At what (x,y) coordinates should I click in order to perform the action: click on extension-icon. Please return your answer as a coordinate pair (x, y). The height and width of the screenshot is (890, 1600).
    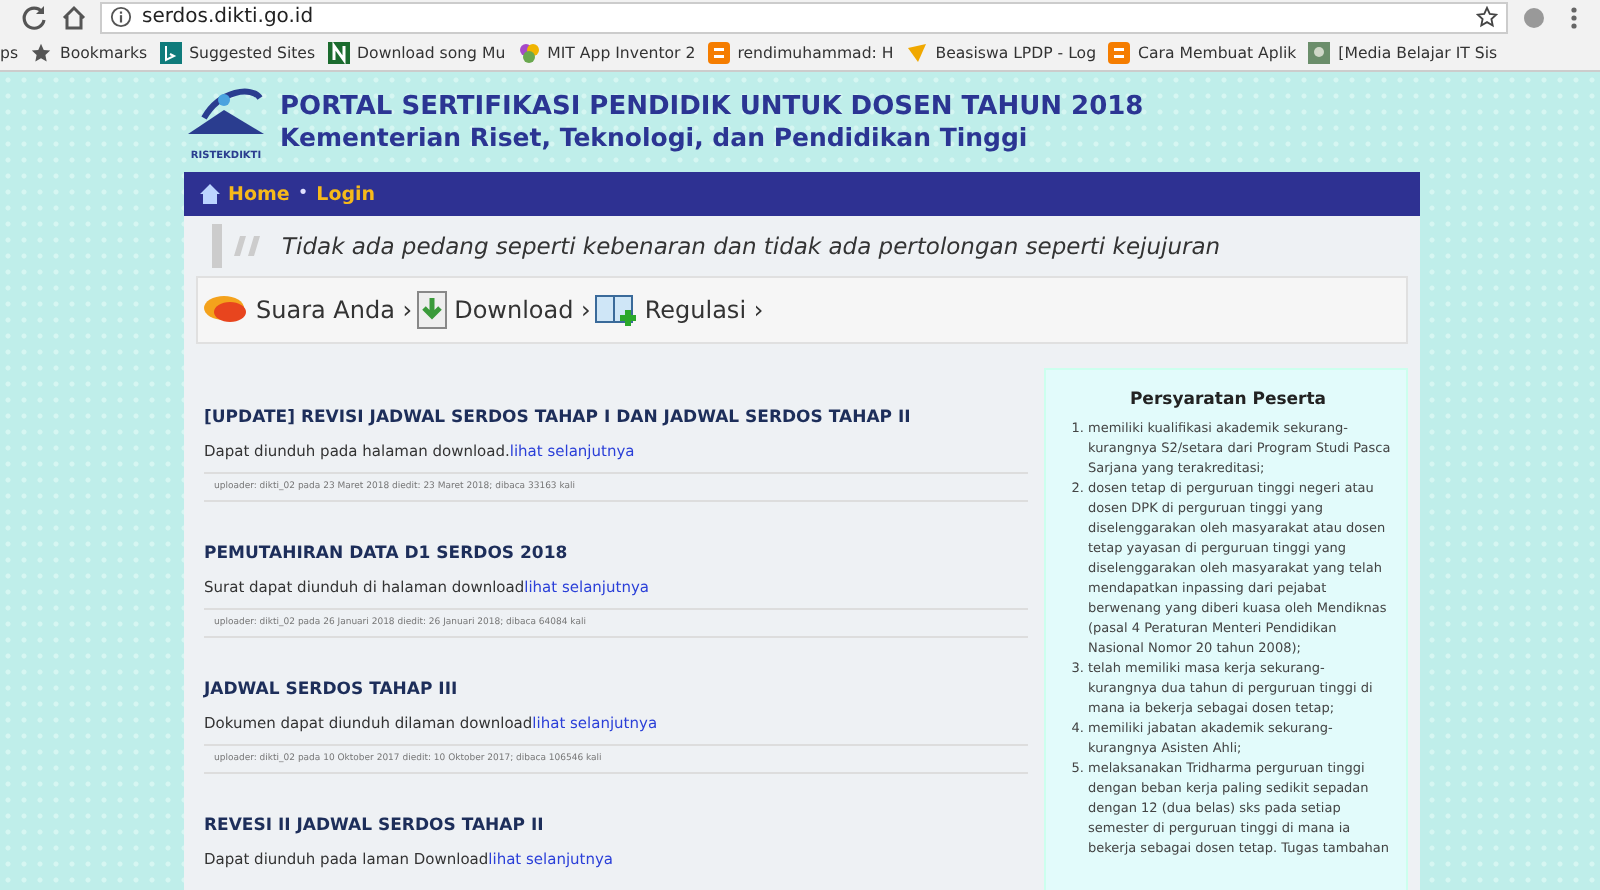
    Looking at the image, I should click on (1534, 17).